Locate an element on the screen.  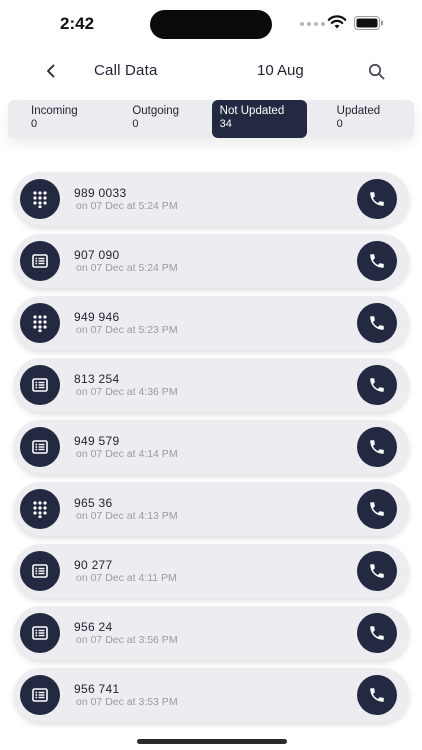
tab-not-updated: Not Updated 34 is located at coordinates (259, 119).